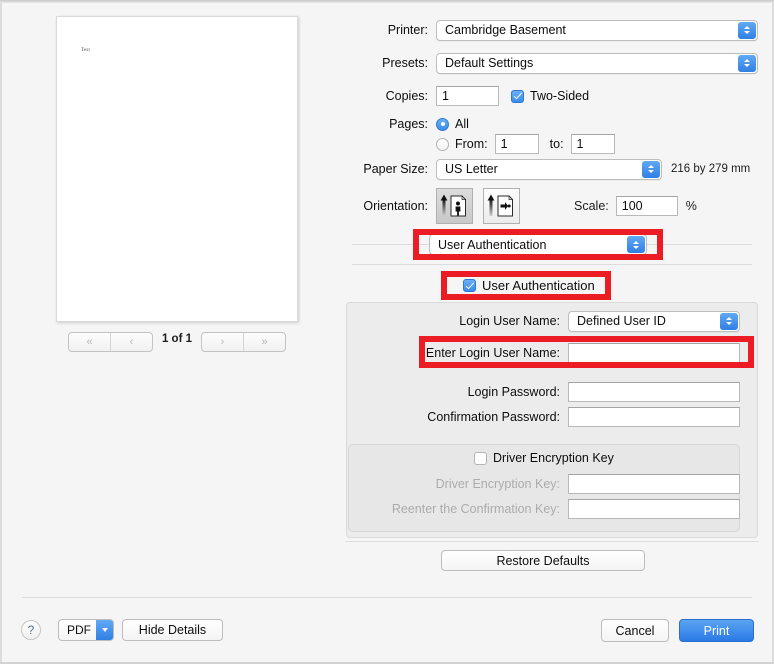  Describe the element at coordinates (635, 630) in the screenshot. I see `cancel-button: Cancel` at that location.